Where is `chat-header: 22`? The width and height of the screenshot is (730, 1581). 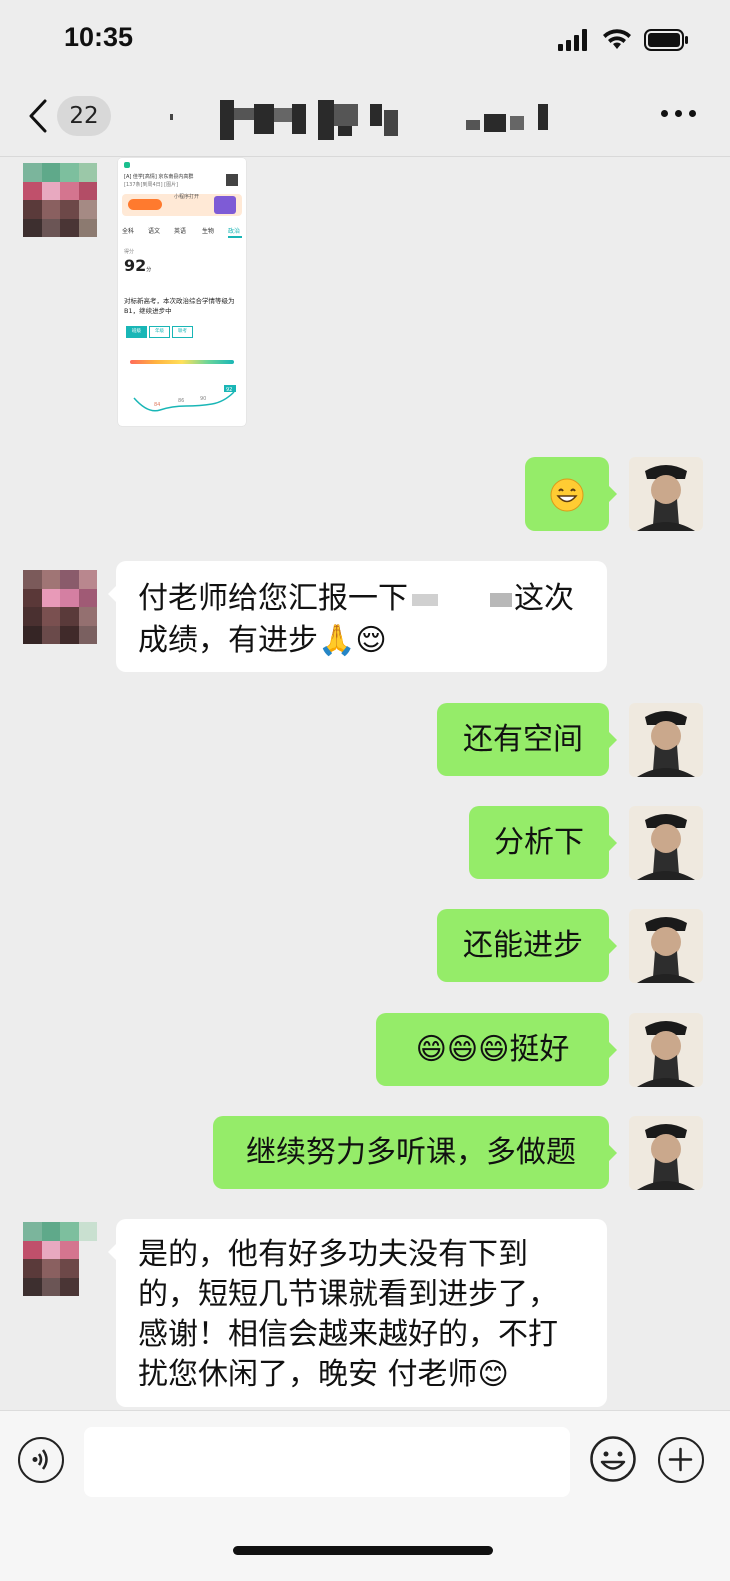
chat-header: 22 is located at coordinates (365, 118).